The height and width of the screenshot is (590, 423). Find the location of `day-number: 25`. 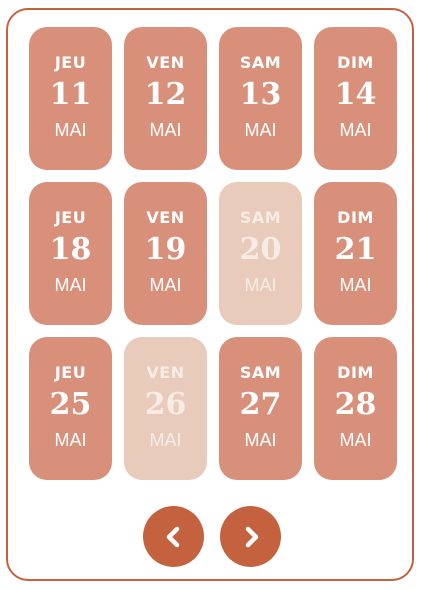

day-number: 25 is located at coordinates (70, 404).